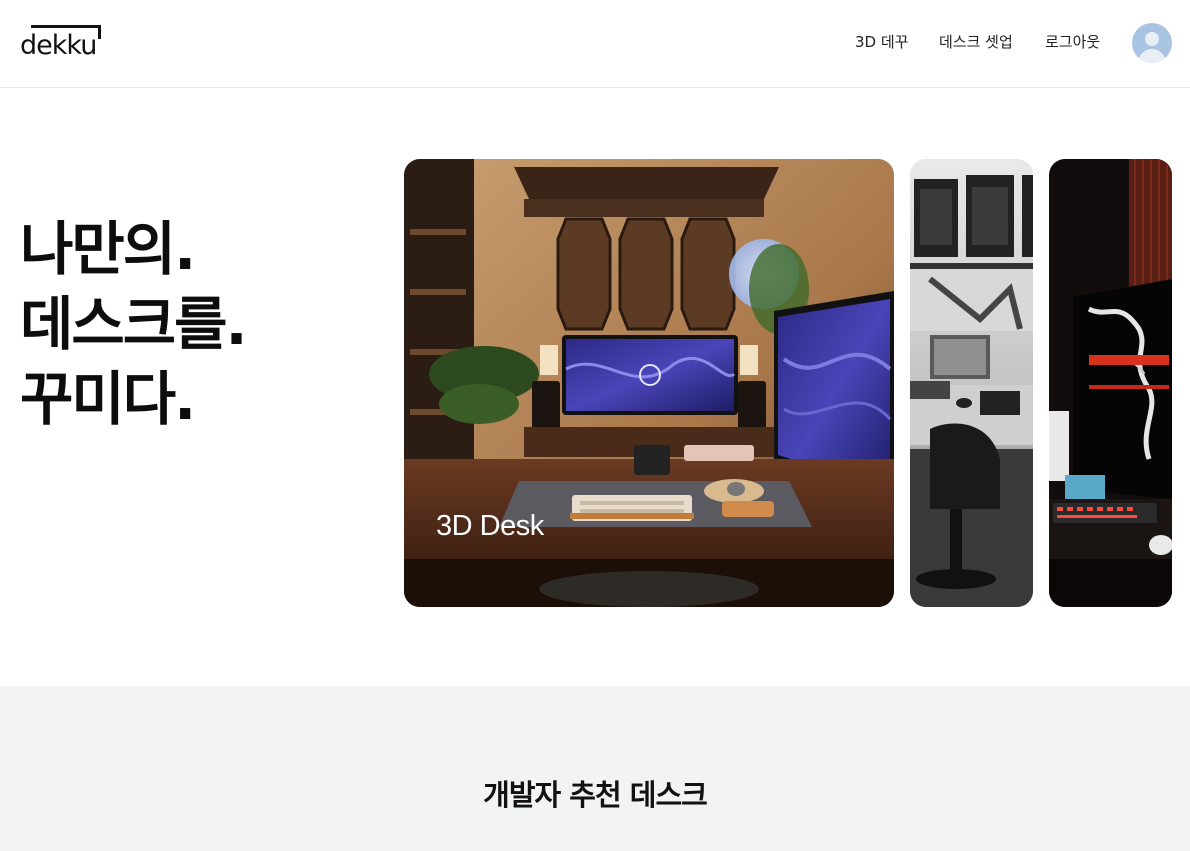 The width and height of the screenshot is (1190, 851). I want to click on hero-title: 나만의. 데스크를. 꾸미다., so click(133, 324).